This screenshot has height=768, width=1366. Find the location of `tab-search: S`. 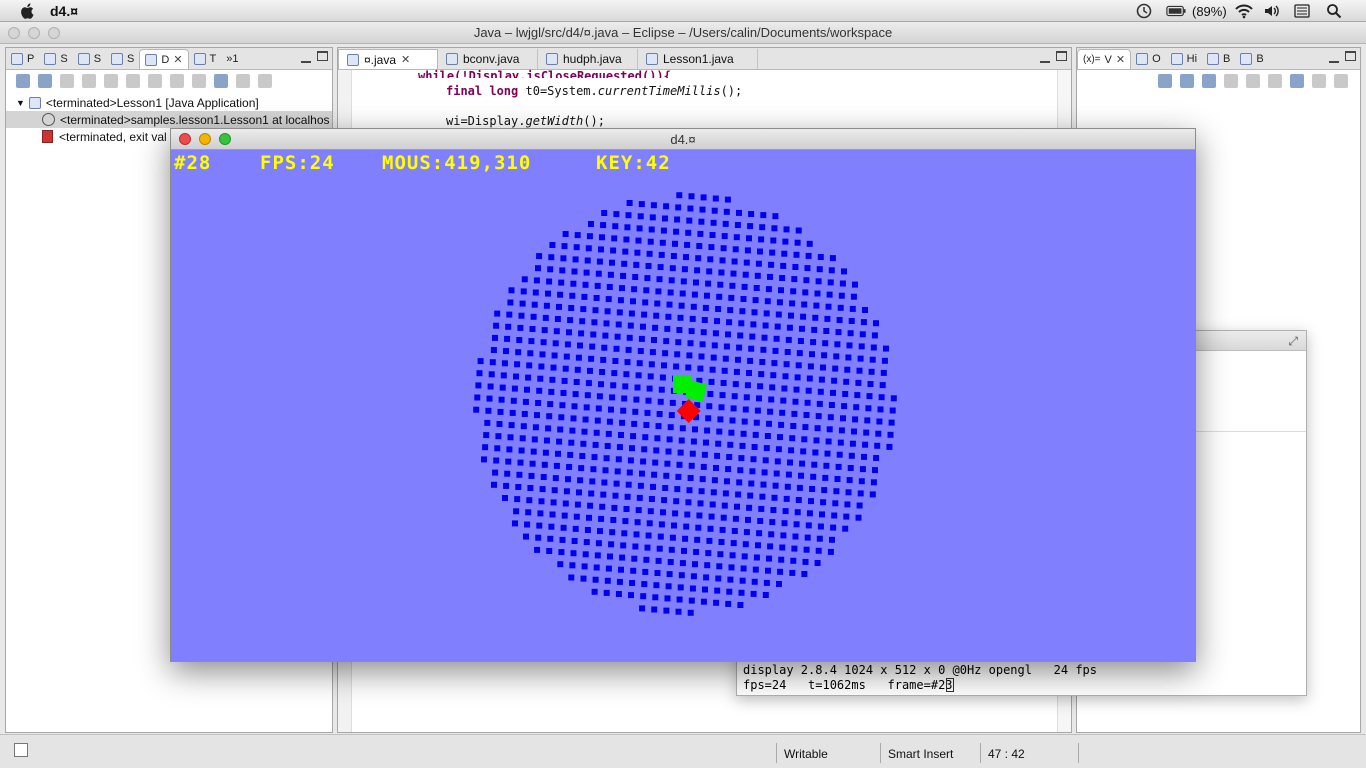

tab-search: S is located at coordinates (122, 59).